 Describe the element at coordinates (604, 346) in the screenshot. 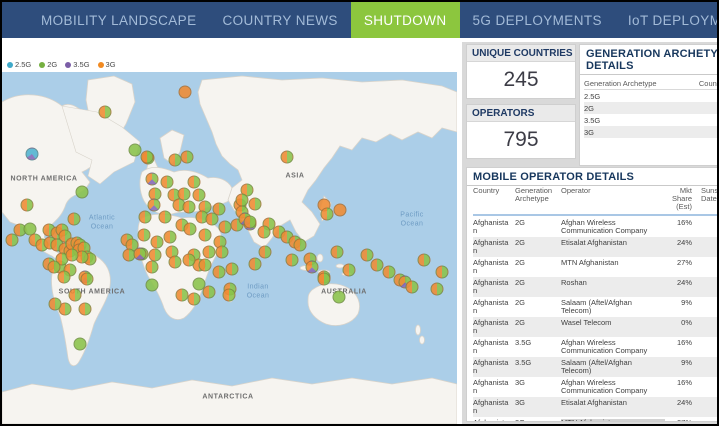

I see `op-cell-operator: Afghan Wireless Communication Company` at that location.